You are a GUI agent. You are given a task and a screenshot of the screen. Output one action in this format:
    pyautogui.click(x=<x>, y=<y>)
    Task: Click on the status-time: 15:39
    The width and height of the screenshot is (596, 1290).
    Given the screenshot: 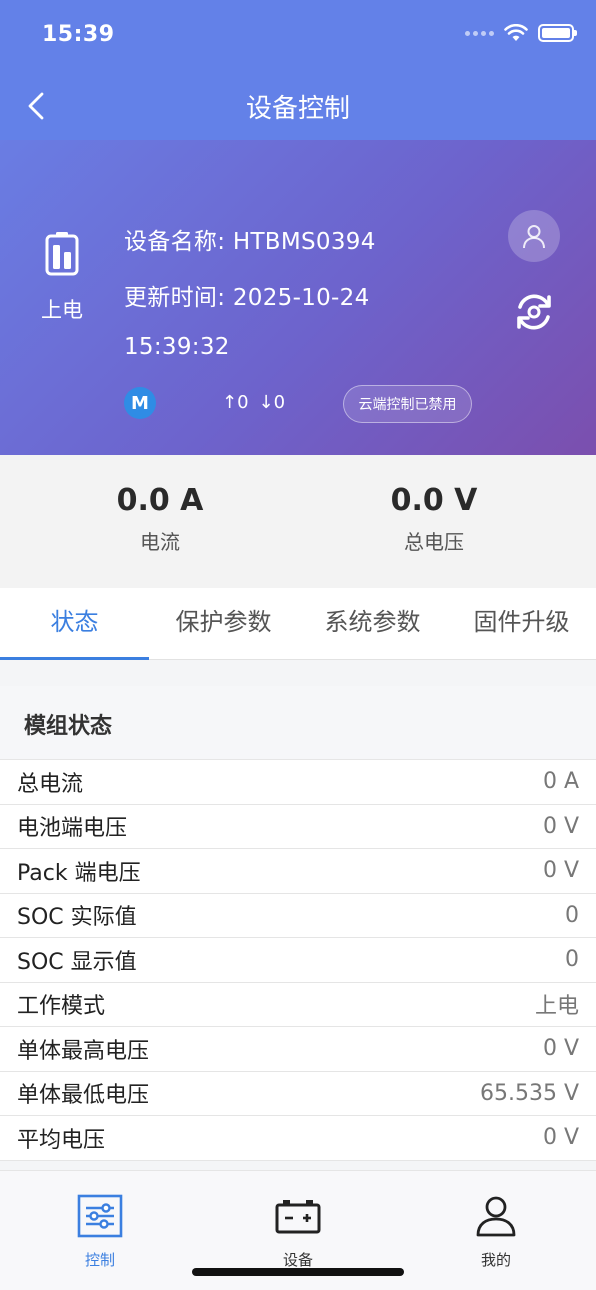 What is the action you would take?
    pyautogui.click(x=78, y=34)
    